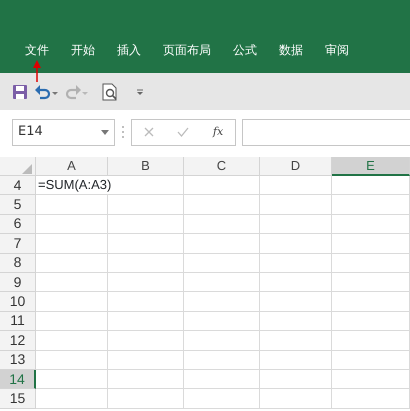  Describe the element at coordinates (83, 50) in the screenshot. I see `ribbon-tab: 开始` at that location.